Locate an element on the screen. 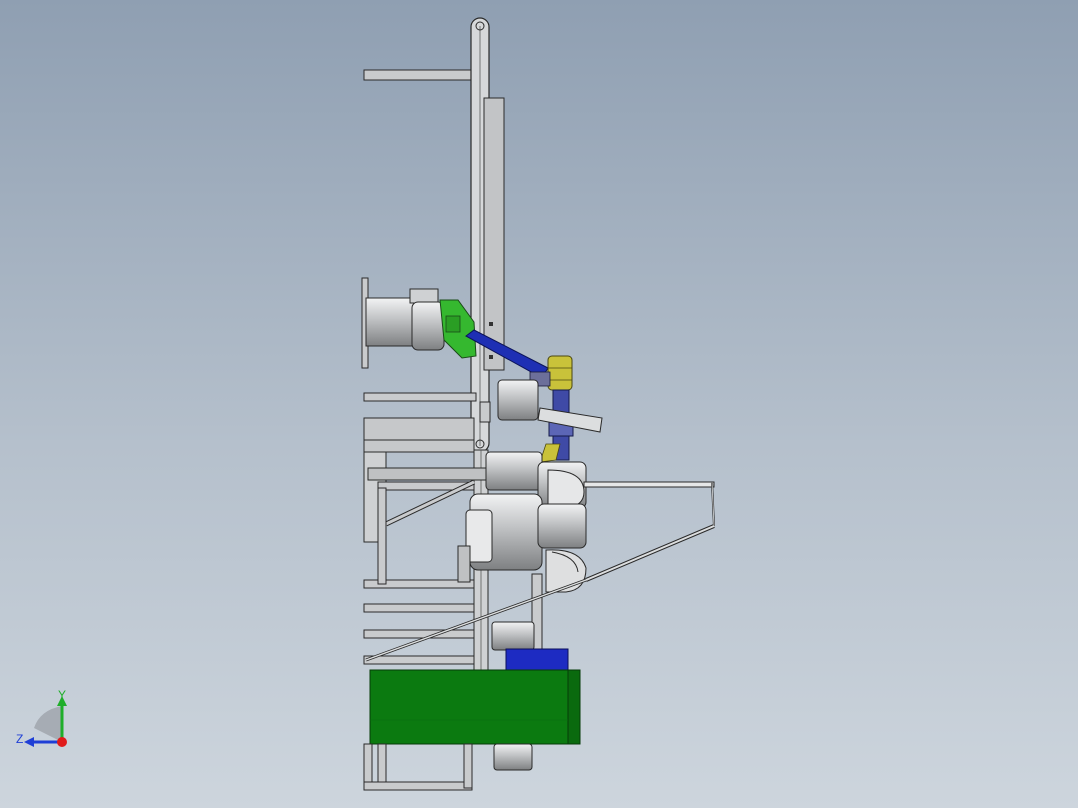 The image size is (1078, 808). y-axis-label: Y is located at coordinates (62, 695).